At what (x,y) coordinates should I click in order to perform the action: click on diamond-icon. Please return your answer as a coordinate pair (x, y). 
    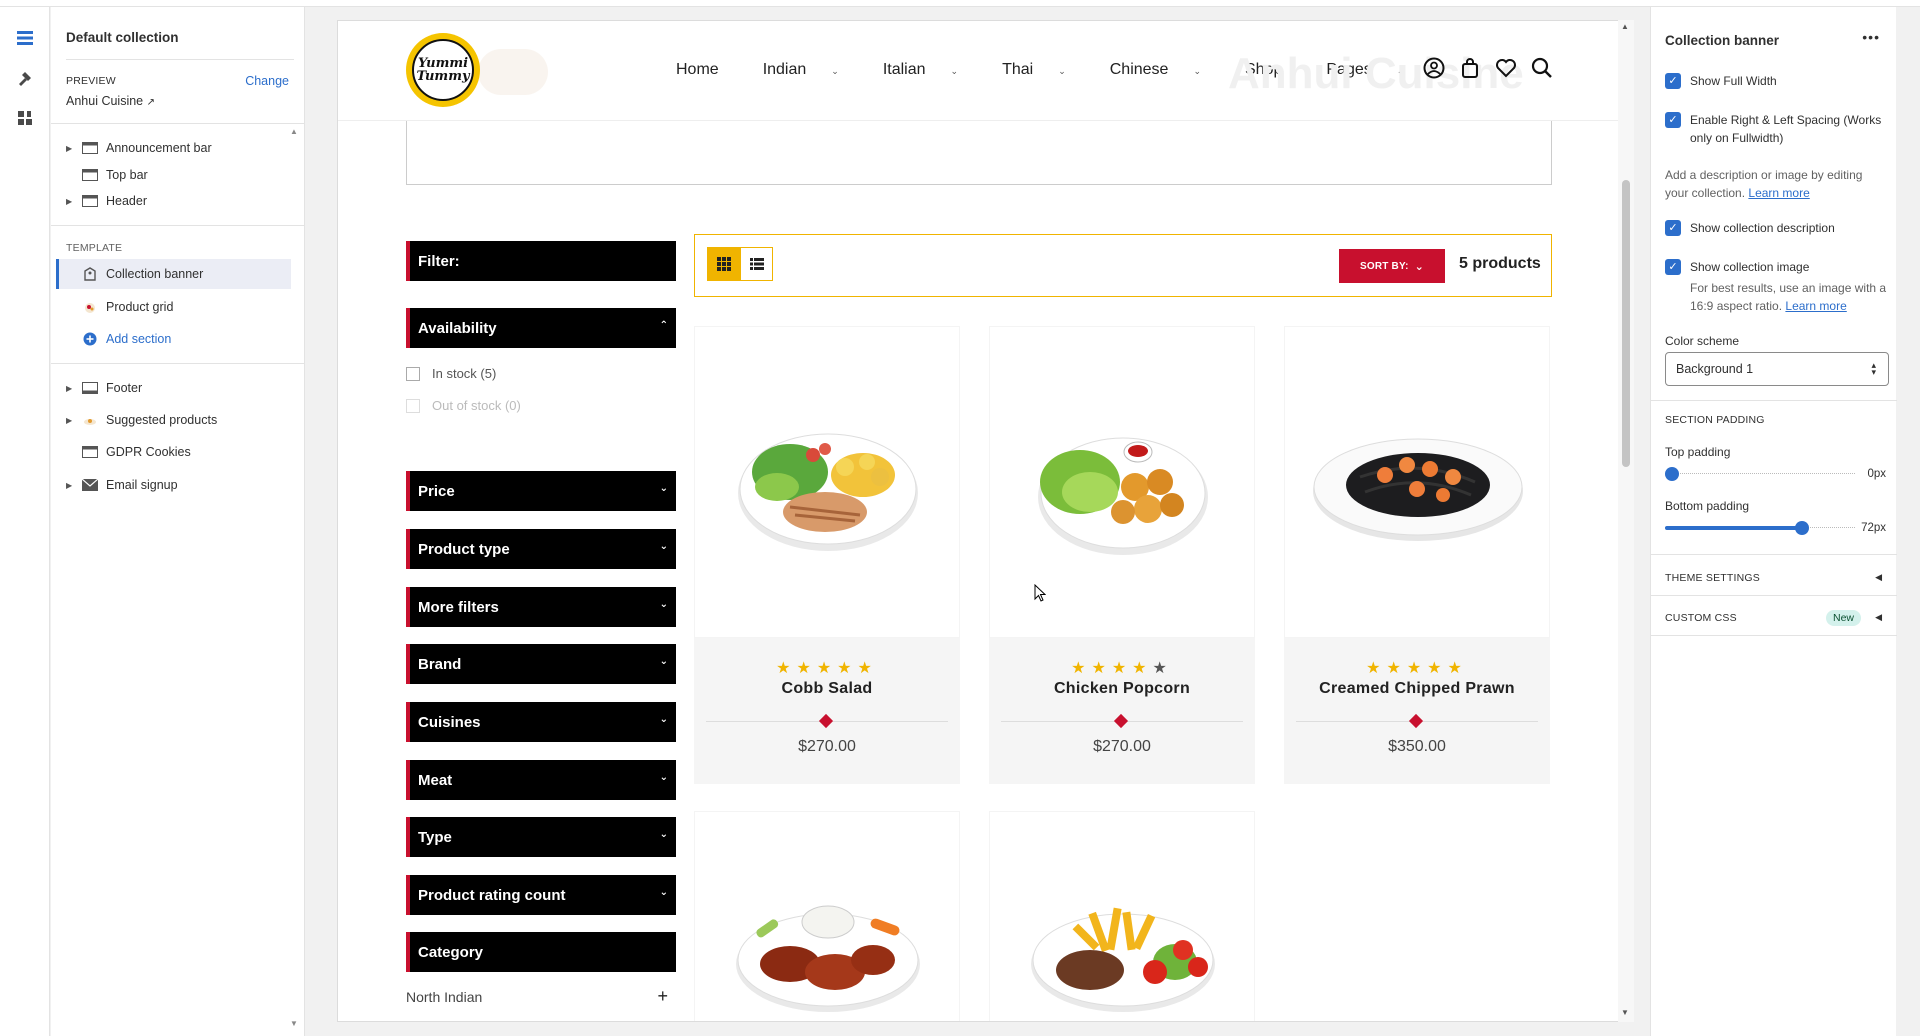
    Looking at the image, I should click on (1121, 721).